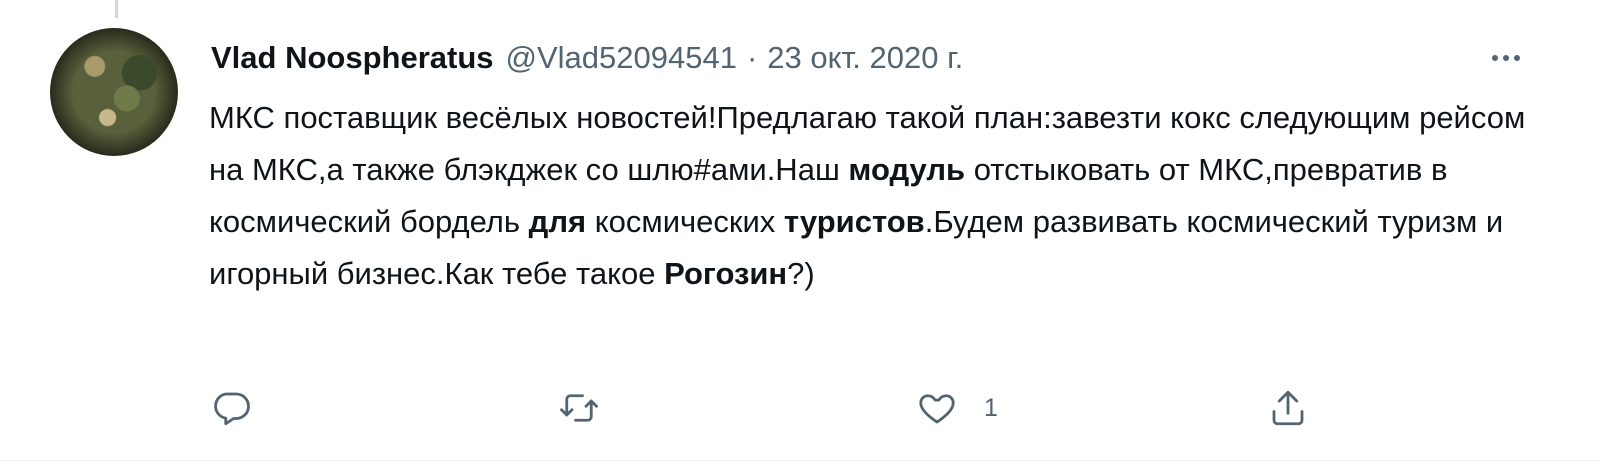 This screenshot has height=474, width=1600. Describe the element at coordinates (768, 408) in the screenshot. I see `tweet-actions: 1` at that location.